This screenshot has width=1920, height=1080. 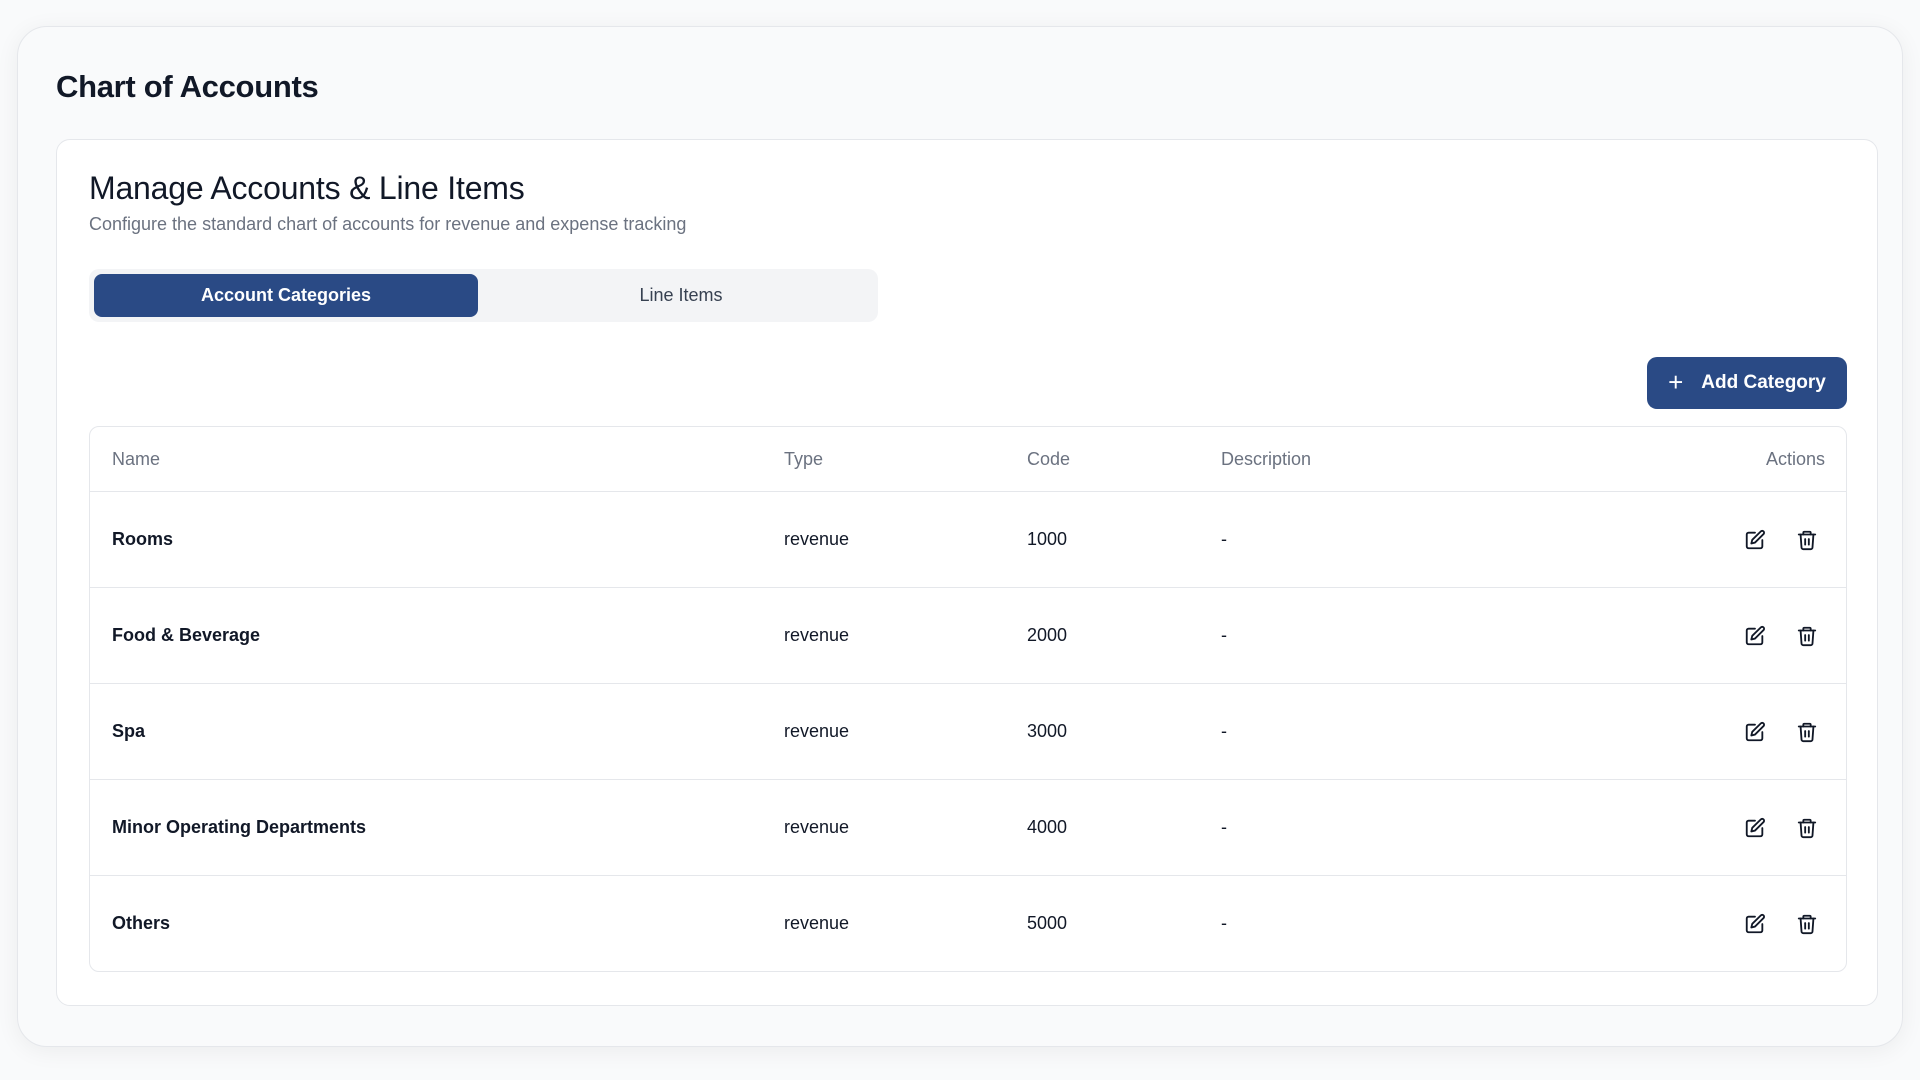 What do you see at coordinates (1047, 827) in the screenshot?
I see `row-code: 4000` at bounding box center [1047, 827].